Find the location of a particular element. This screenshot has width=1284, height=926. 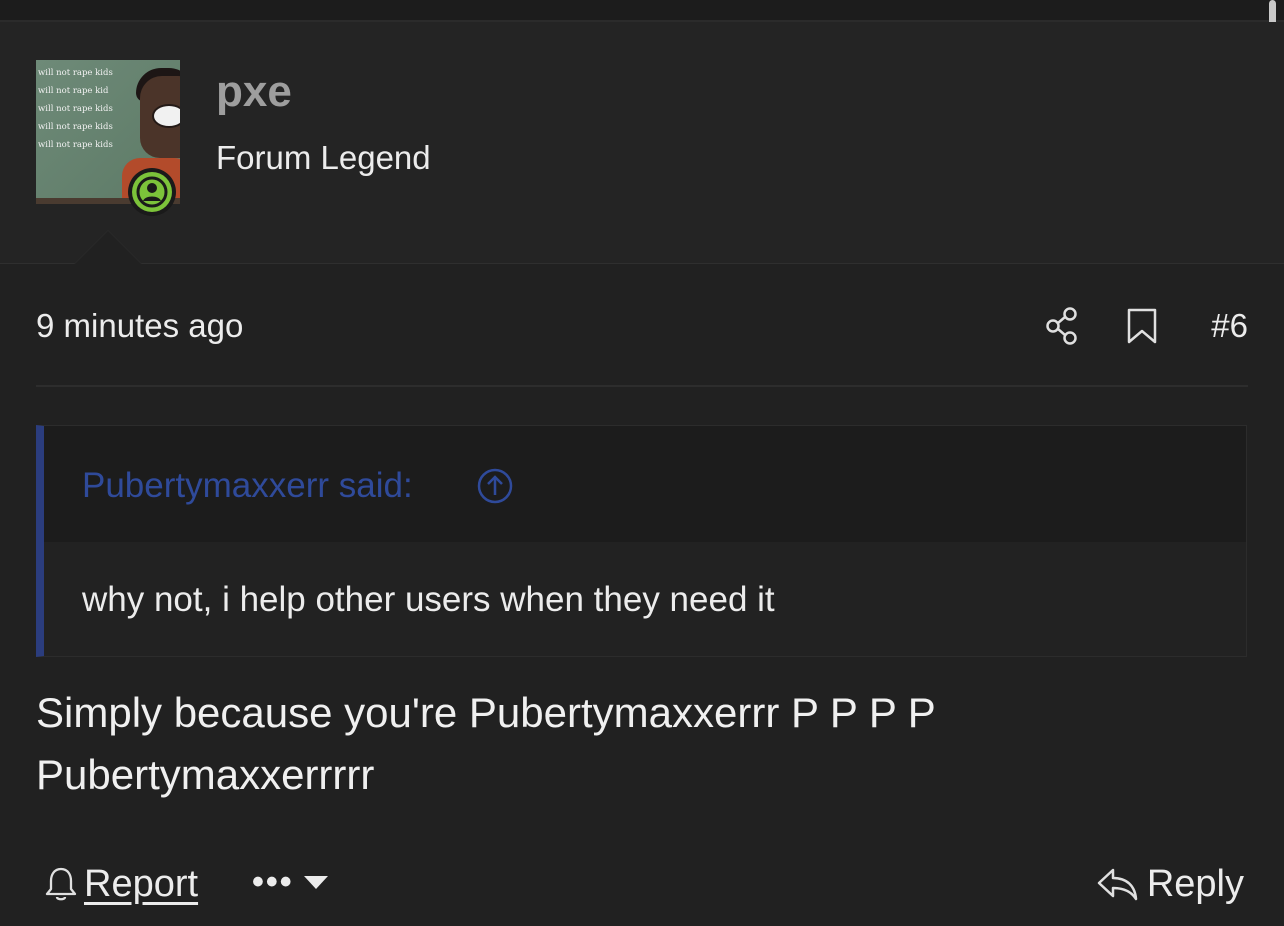

post-number-link: #6 is located at coordinates (1229, 326).